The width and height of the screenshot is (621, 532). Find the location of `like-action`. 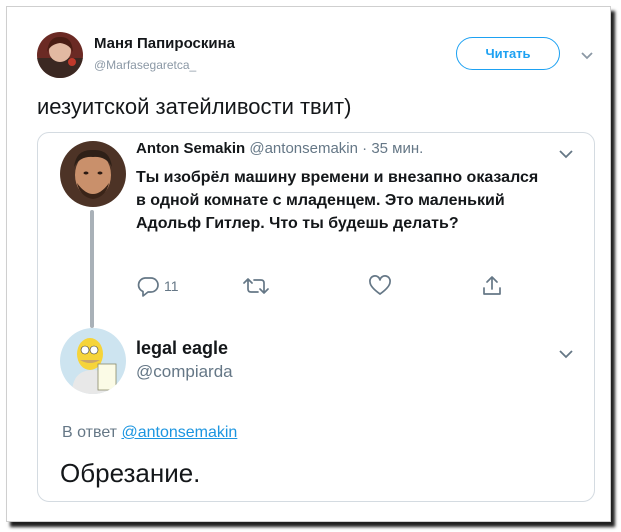

like-action is located at coordinates (380, 286).